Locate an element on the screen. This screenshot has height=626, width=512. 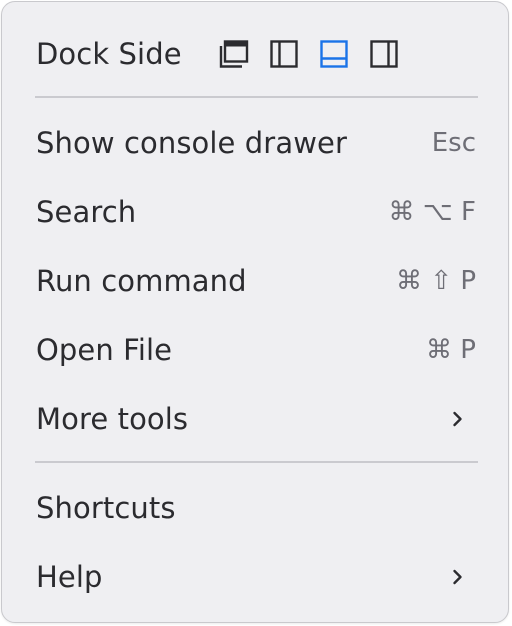
menu-item-label: Help is located at coordinates (69, 577).